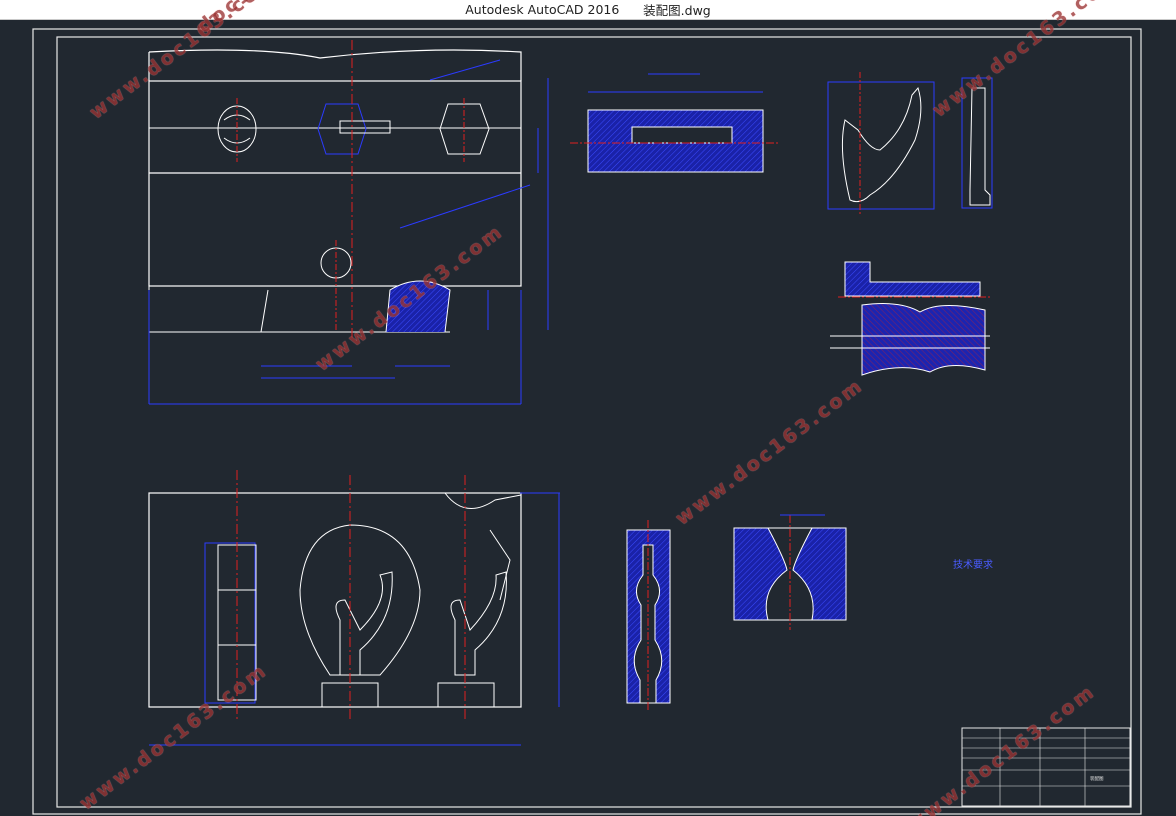 The image size is (1176, 816). Describe the element at coordinates (973, 565) in the screenshot. I see `technical-requirements-title: 技术要求` at that location.